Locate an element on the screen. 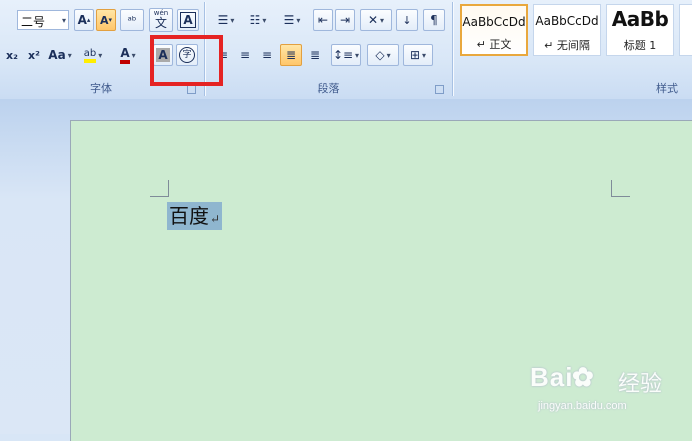 This screenshot has height=441, width=692. highlight-button: ab ▾ is located at coordinates (93, 55).